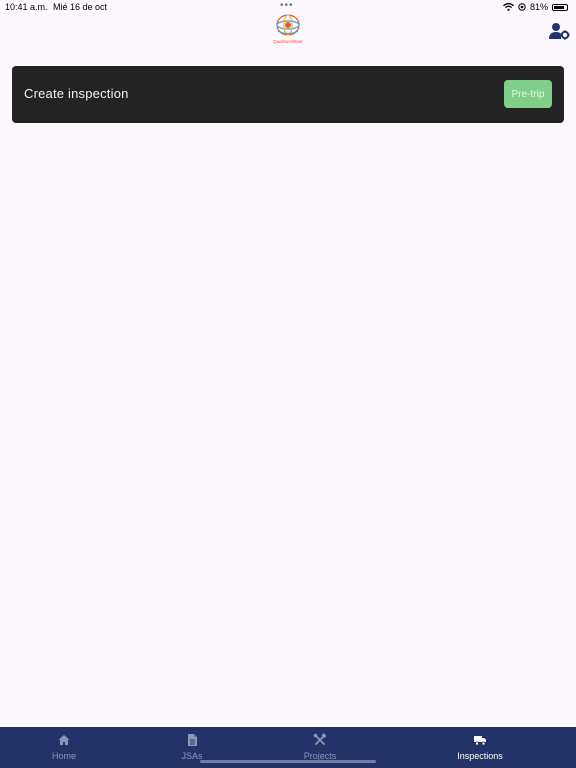  I want to click on tab-label-inspections: Inspections, so click(480, 756).